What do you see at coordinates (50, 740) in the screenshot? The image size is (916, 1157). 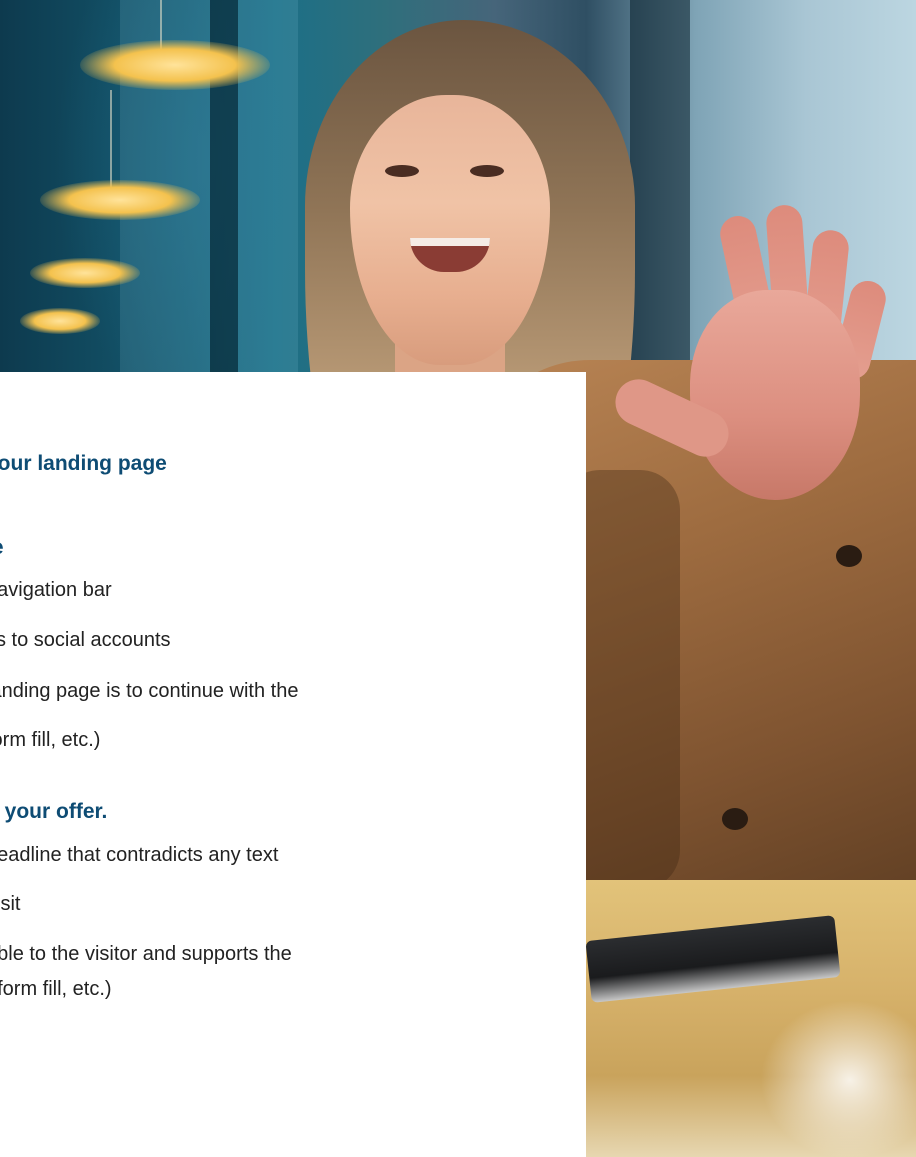 I see `section-1-line-4: form fill, etc.)` at bounding box center [50, 740].